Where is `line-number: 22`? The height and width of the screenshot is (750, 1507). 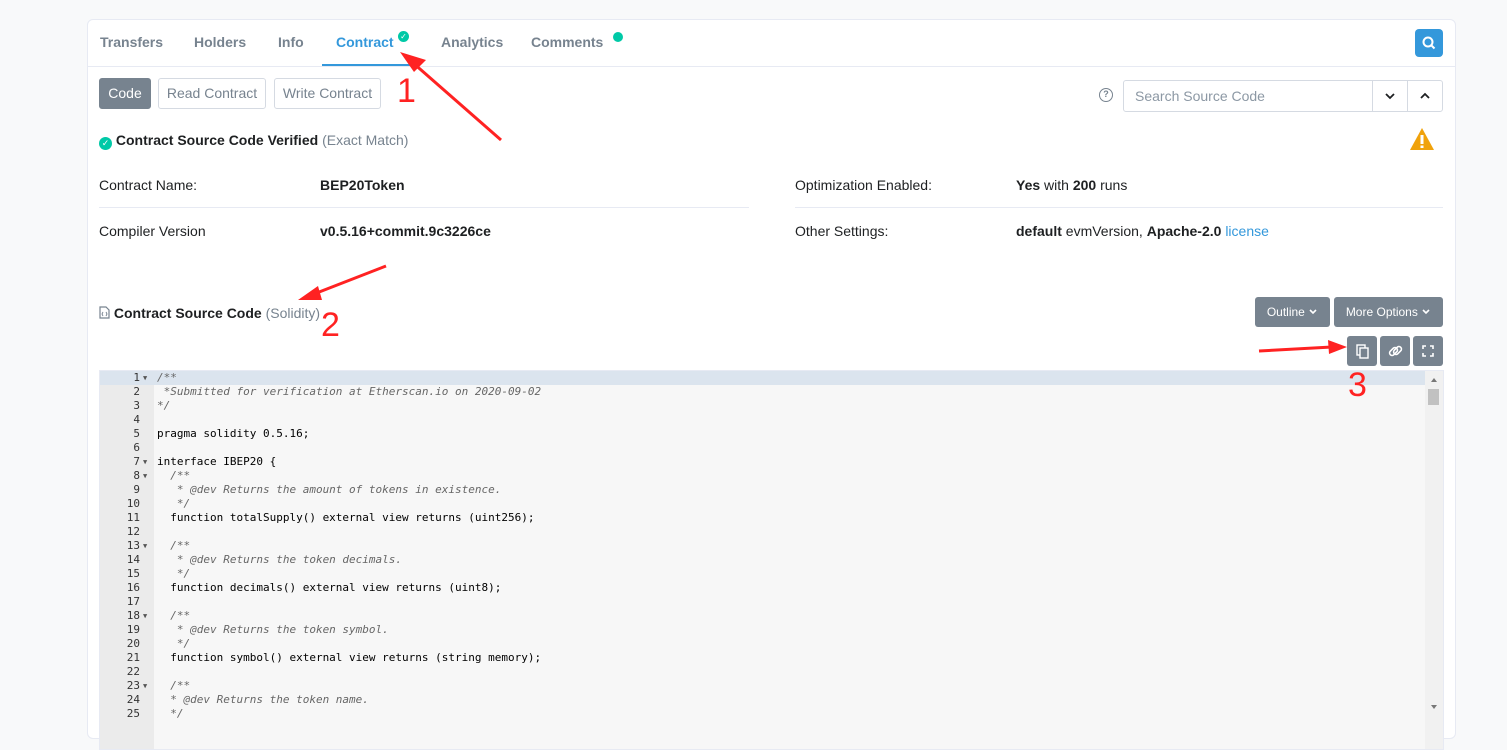
line-number: 22 is located at coordinates (133, 671).